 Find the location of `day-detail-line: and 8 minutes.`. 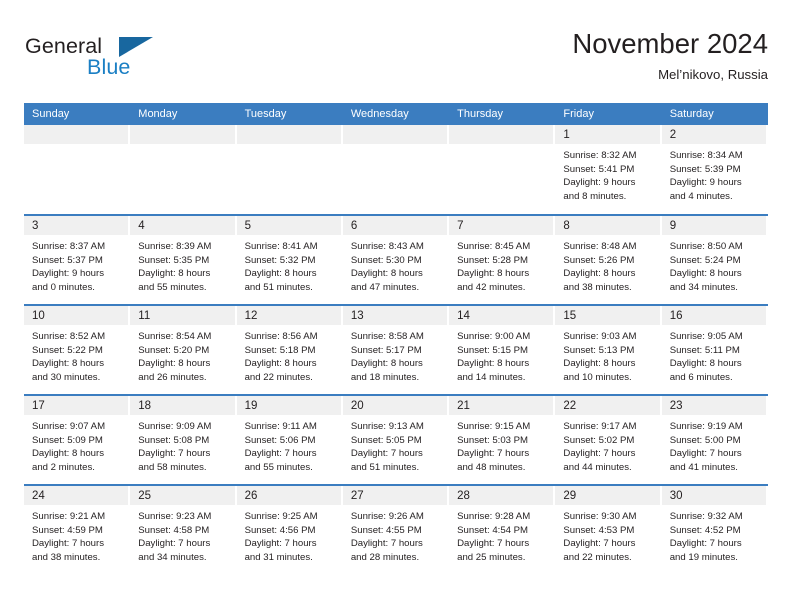

day-detail-line: and 8 minutes. is located at coordinates (595, 196).